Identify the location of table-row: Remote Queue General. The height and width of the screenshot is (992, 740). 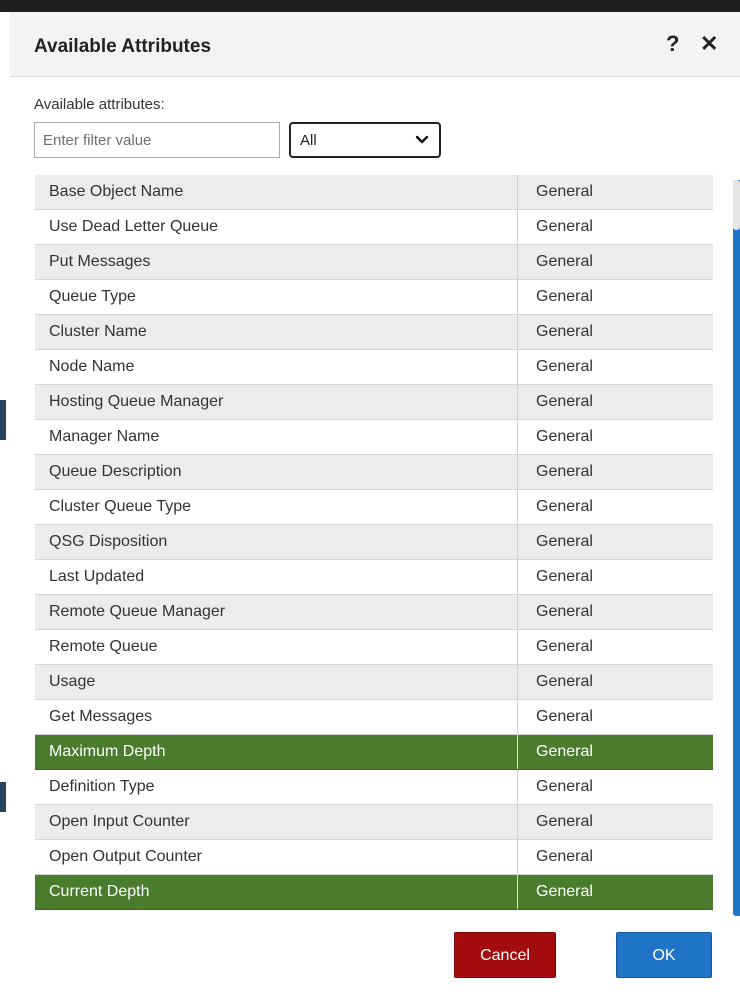
(374, 647).